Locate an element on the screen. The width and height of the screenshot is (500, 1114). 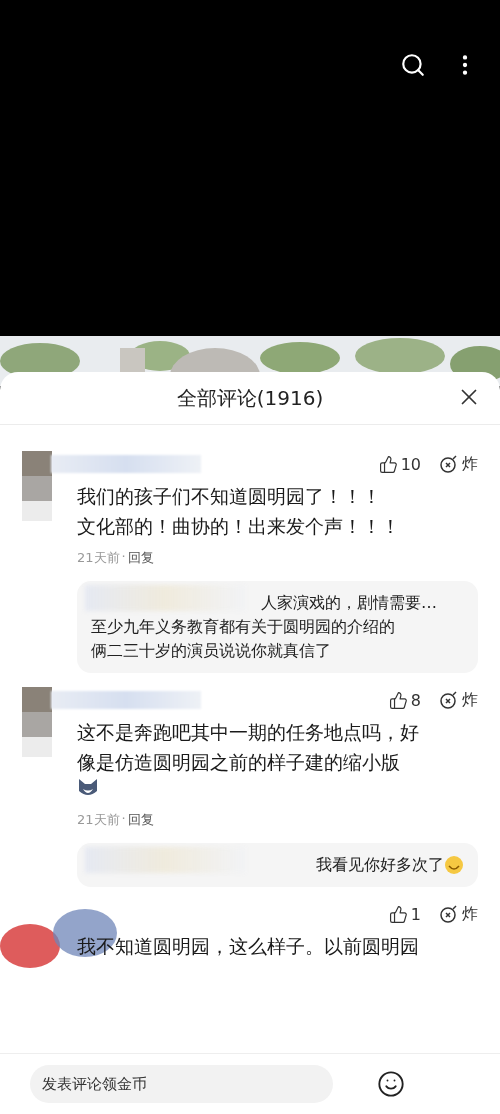
like-button: 10 is located at coordinates (399, 464).